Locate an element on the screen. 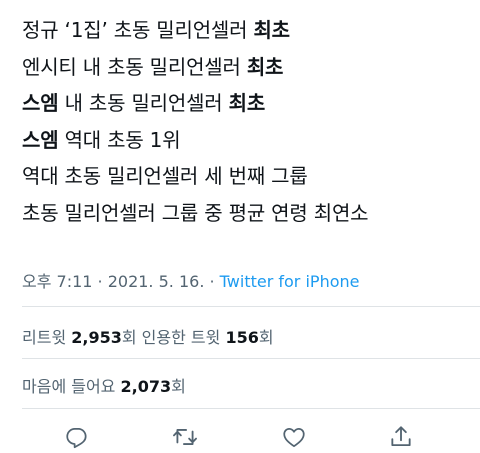  tweet-action-bar is located at coordinates (240, 436).